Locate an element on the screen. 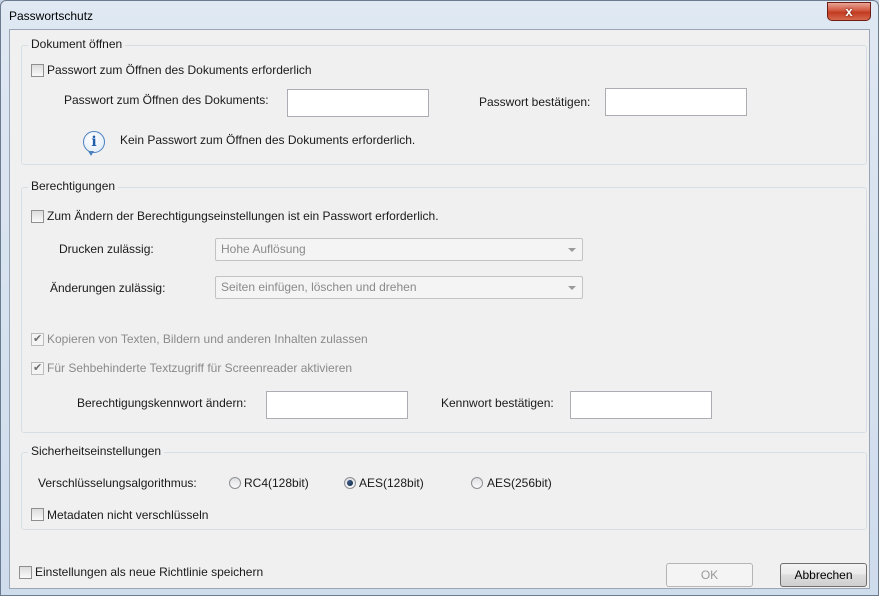 The image size is (879, 596). allow-copy-checkbox is located at coordinates (37, 339).